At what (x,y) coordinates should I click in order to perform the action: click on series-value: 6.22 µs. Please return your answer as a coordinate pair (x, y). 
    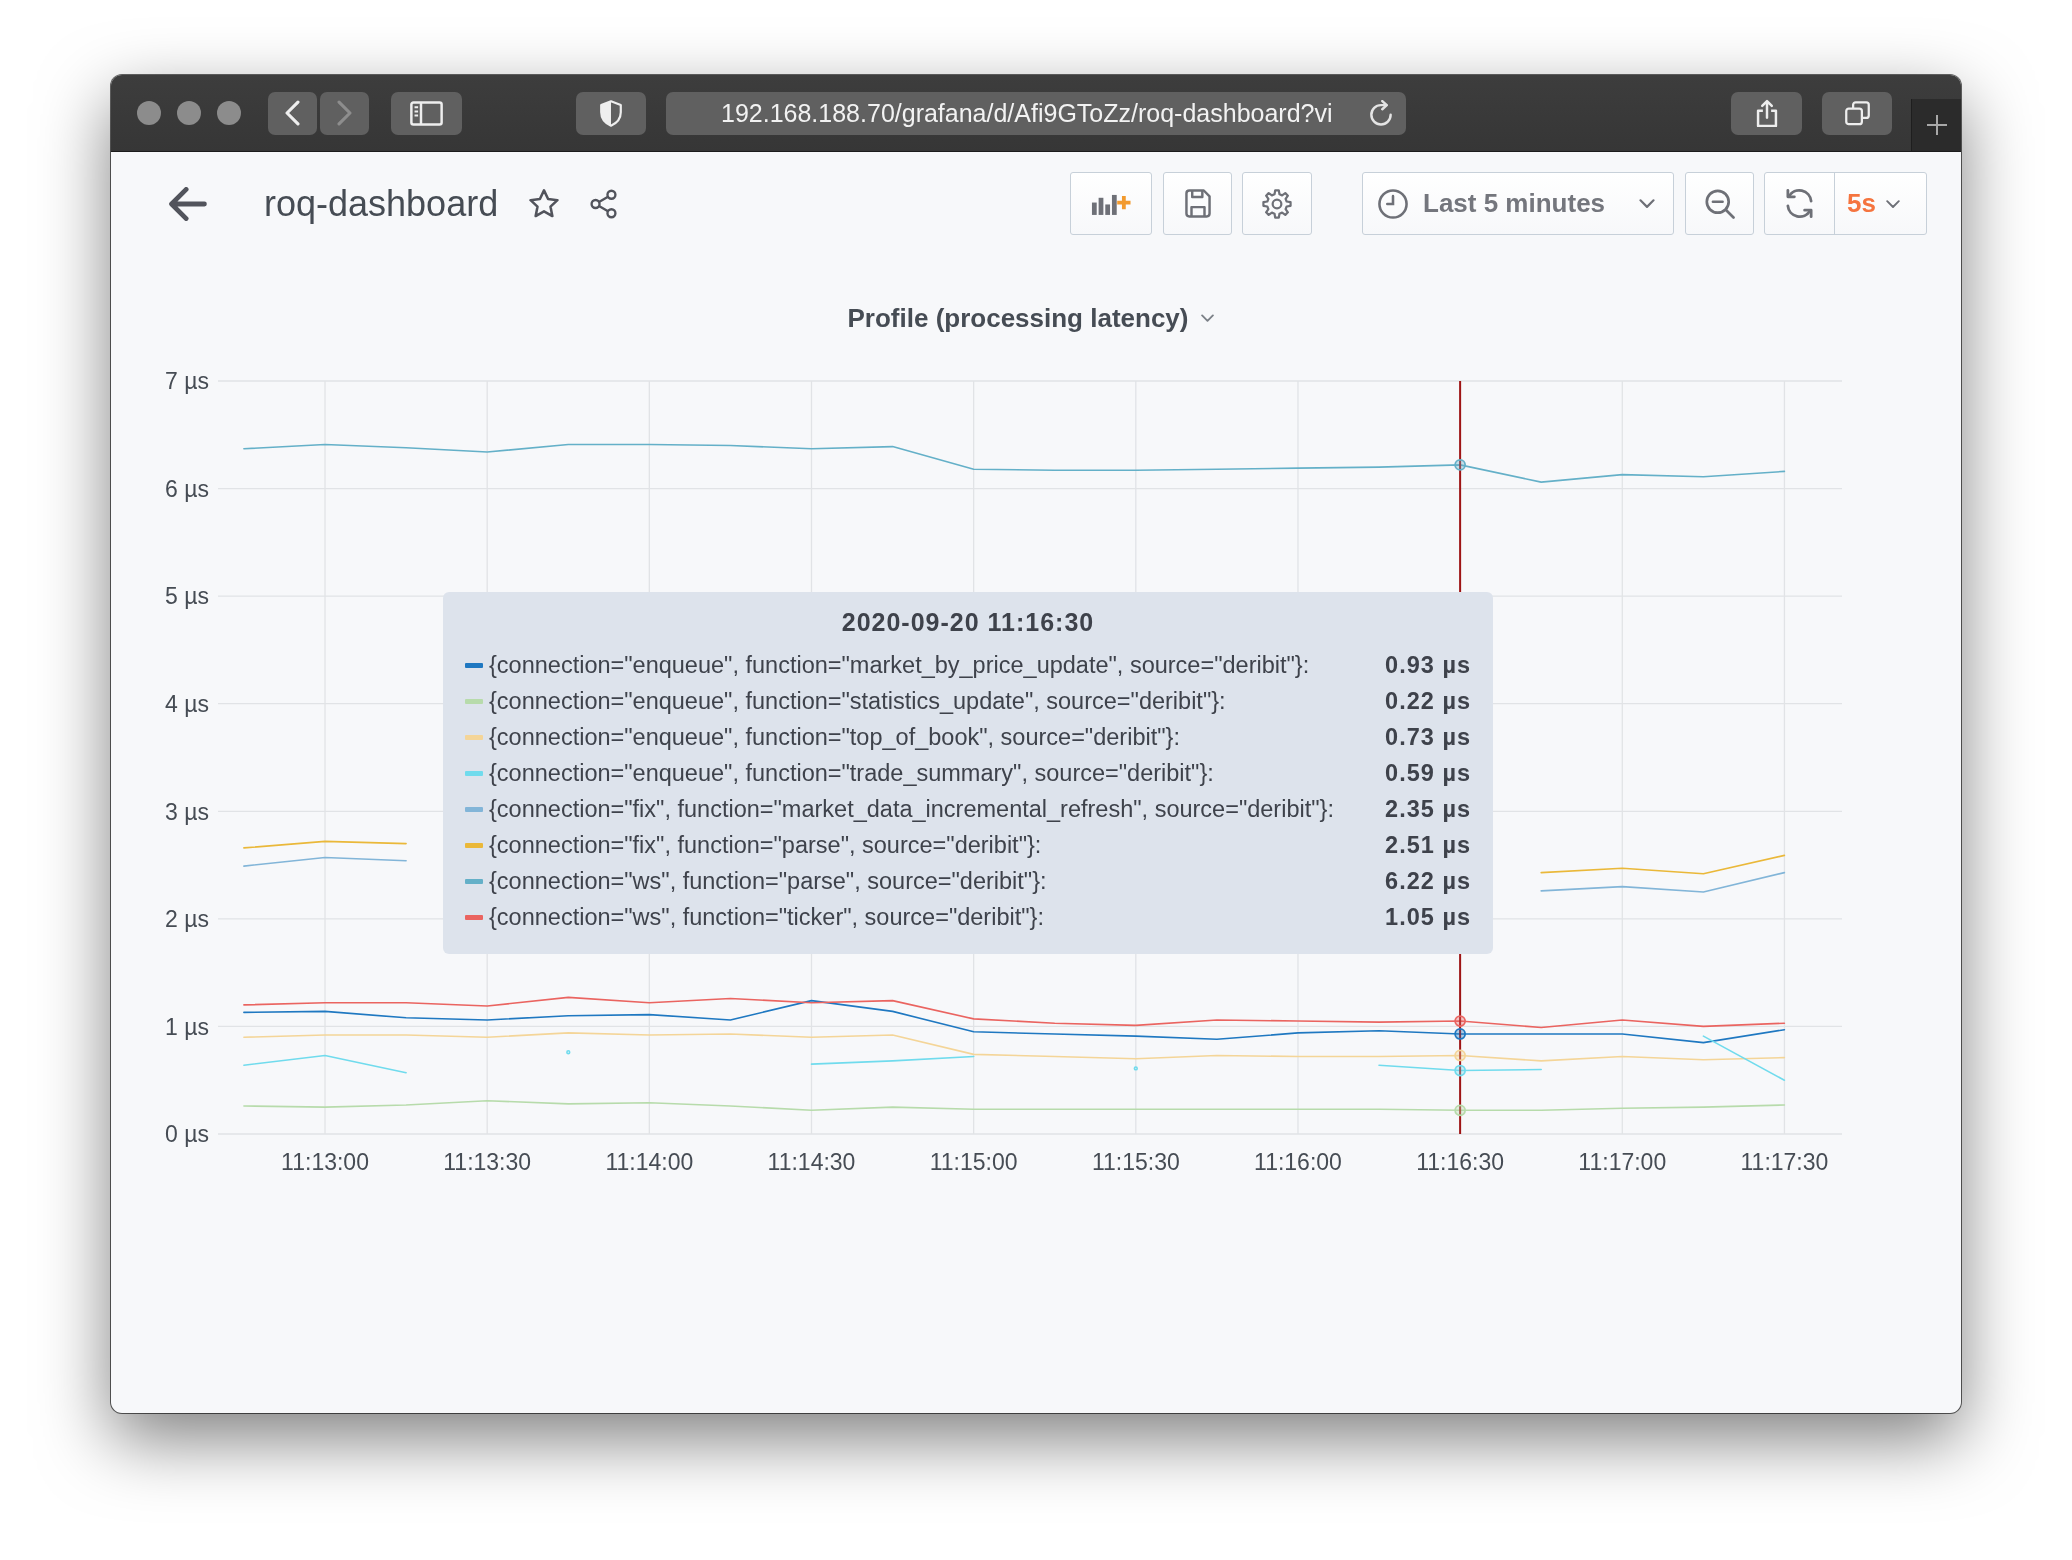
    Looking at the image, I should click on (1428, 881).